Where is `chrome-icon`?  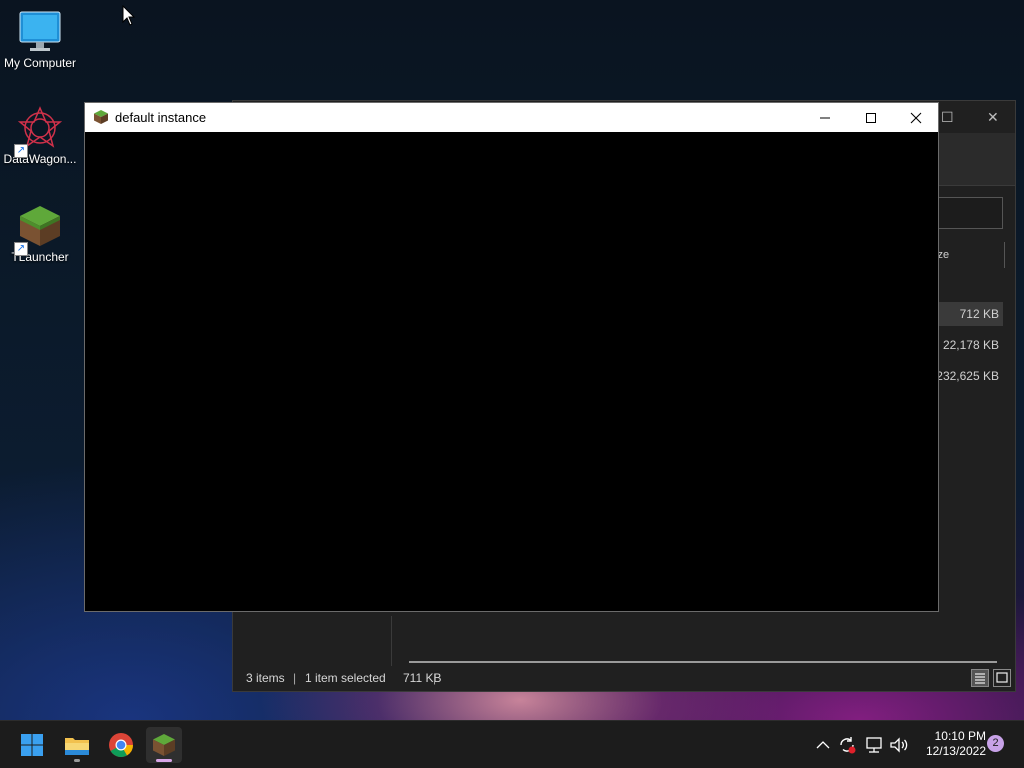 chrome-icon is located at coordinates (121, 745).